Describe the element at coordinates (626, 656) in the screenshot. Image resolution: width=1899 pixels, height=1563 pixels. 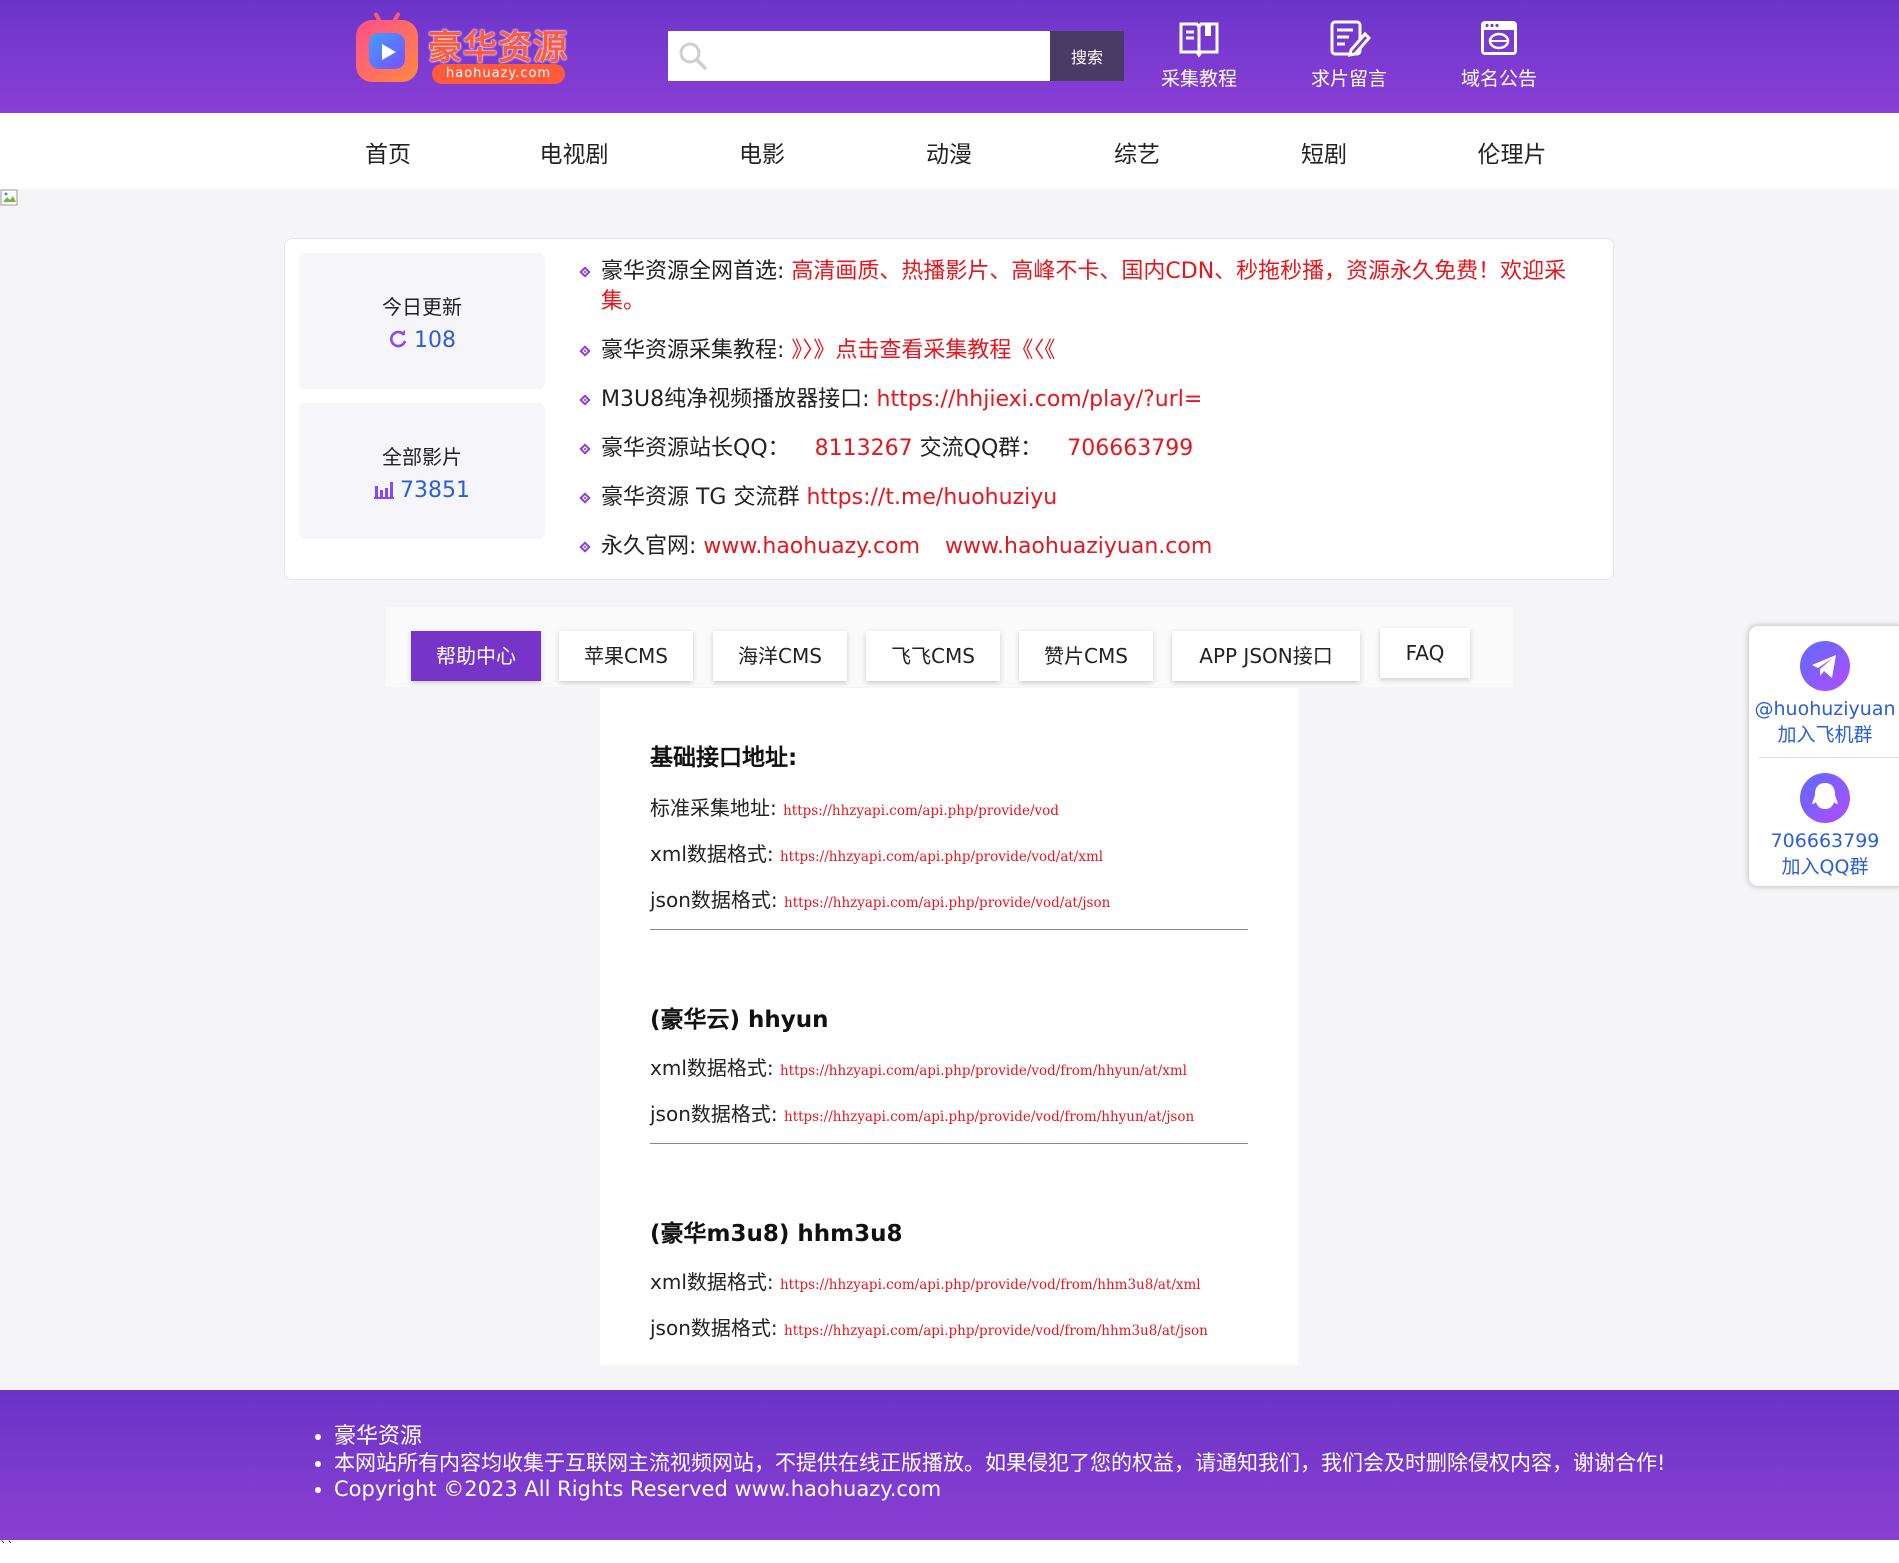
I see `tab-apple-cms: 苹果CMS` at that location.